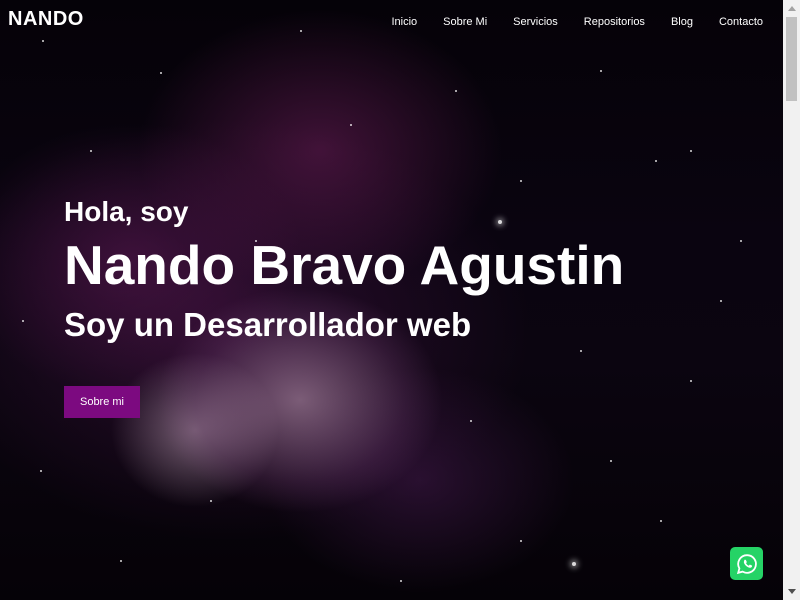 This screenshot has height=600, width=800. I want to click on hero-name: Nando Bravo Agustin, so click(344, 265).